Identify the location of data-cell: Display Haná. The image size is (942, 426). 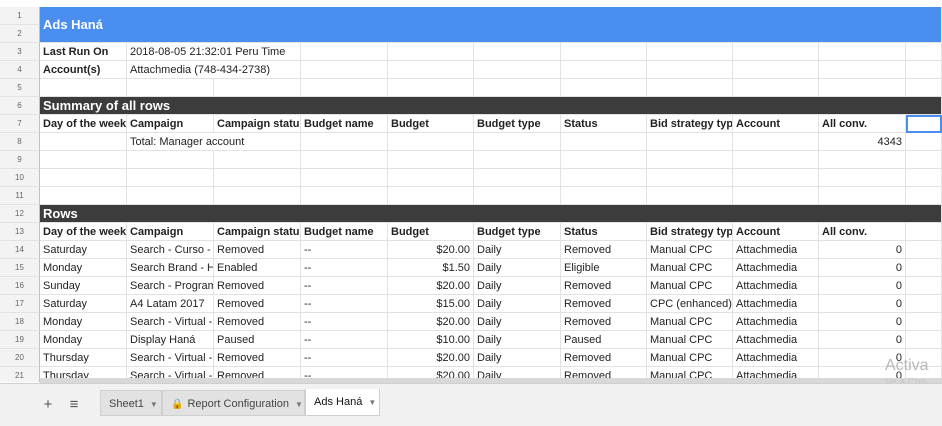
(170, 340).